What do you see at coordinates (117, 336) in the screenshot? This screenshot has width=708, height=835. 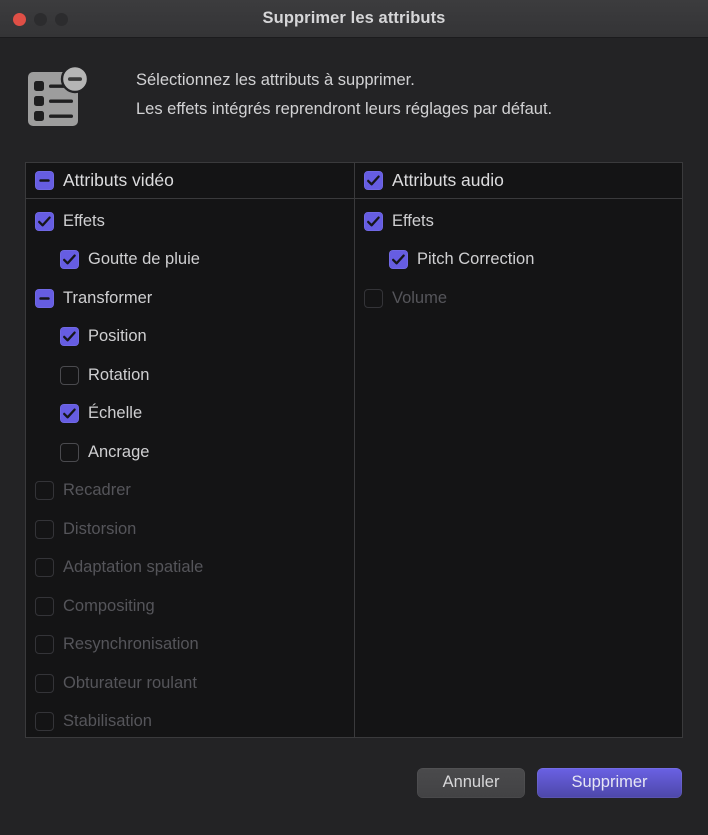 I see `attribute-label: Position` at bounding box center [117, 336].